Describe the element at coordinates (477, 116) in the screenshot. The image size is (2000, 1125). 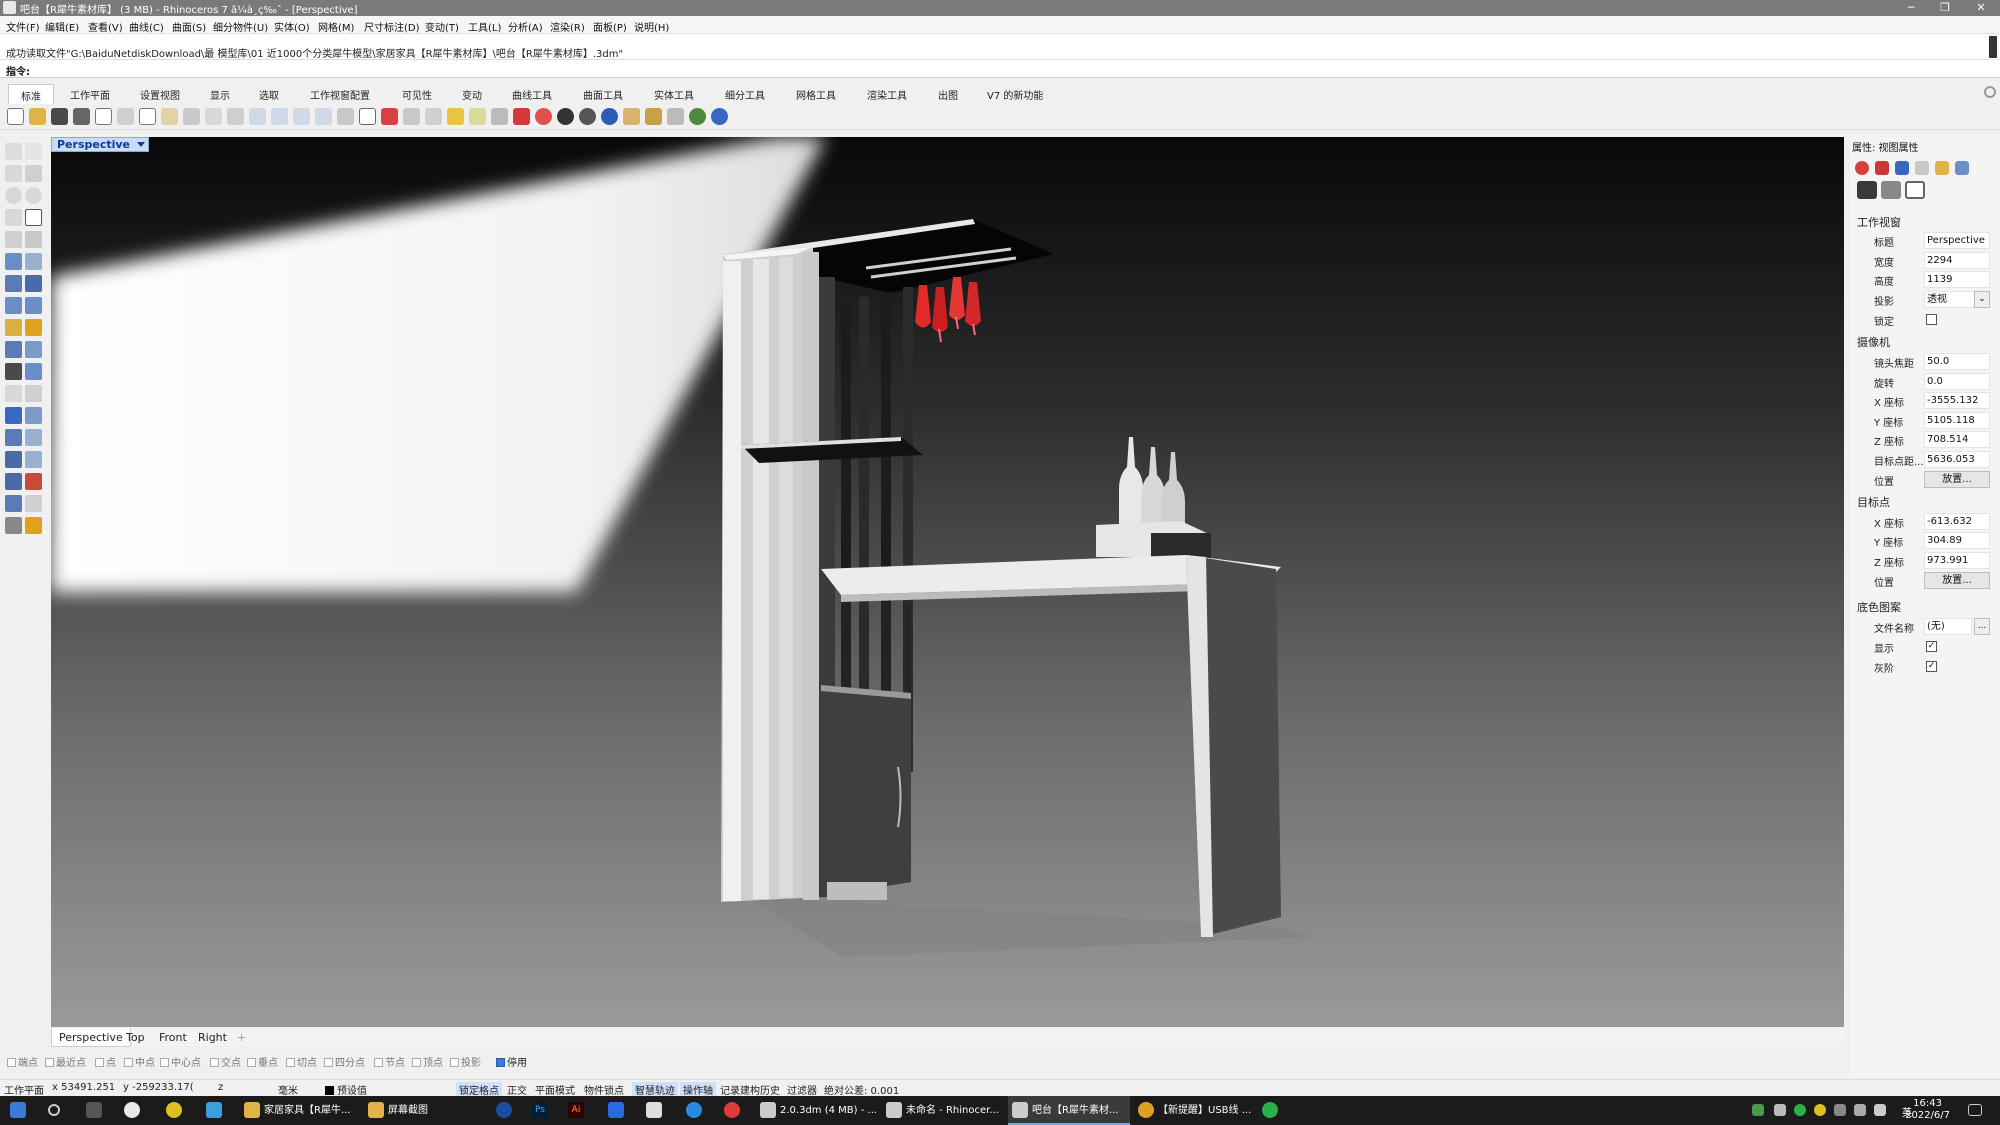
I see `light-bulb-icon` at that location.